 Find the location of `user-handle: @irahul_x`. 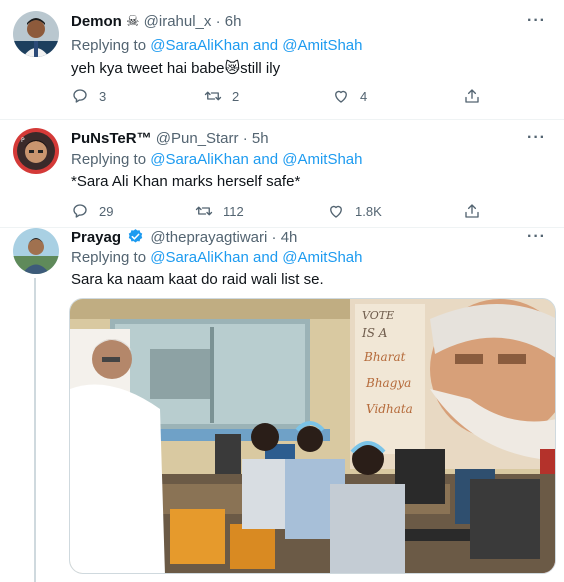

user-handle: @irahul_x is located at coordinates (178, 21).